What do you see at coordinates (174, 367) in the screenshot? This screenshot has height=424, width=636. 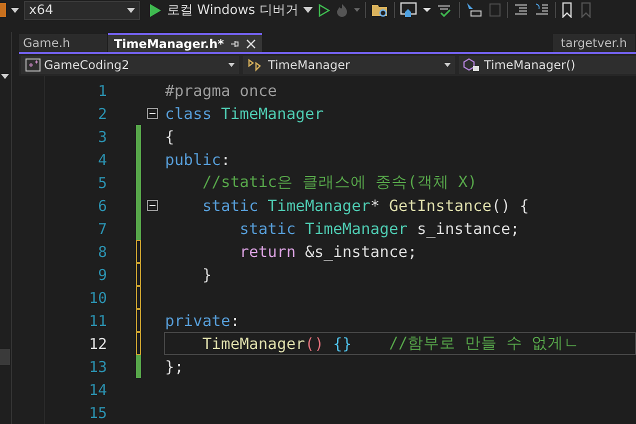 I see `code-token: };` at bounding box center [174, 367].